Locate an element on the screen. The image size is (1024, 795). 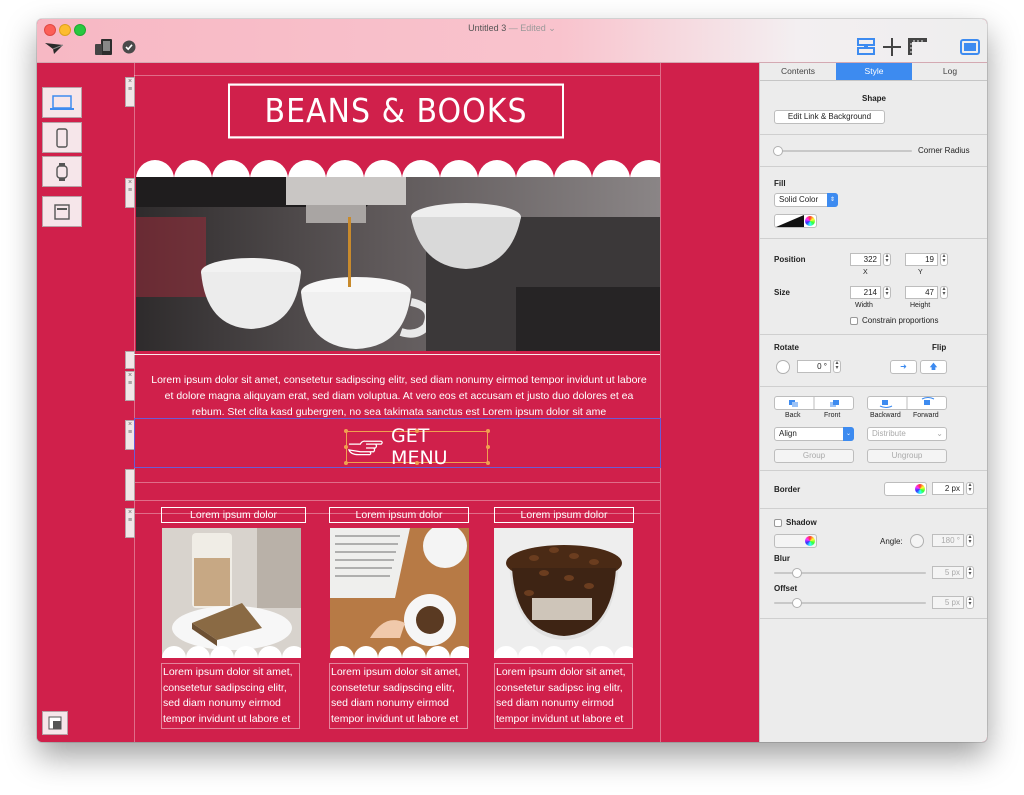
devices-icon is located at coordinates (104, 47).